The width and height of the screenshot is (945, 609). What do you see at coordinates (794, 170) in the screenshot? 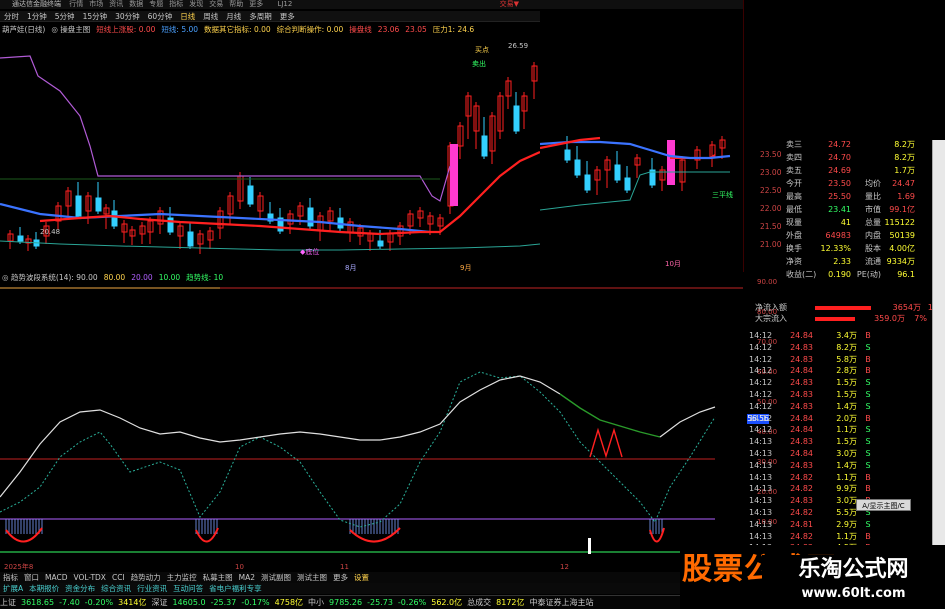
I see `quote-label: 卖五` at bounding box center [794, 170].